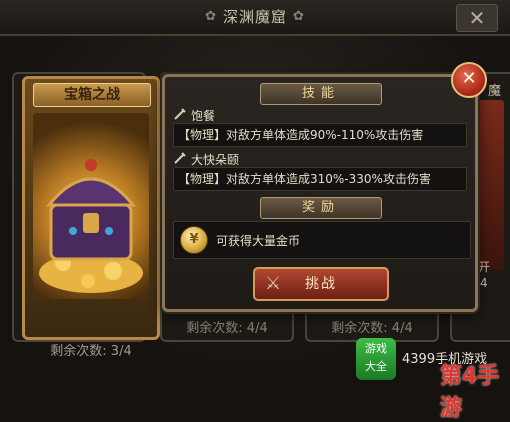 Image resolution: width=510 pixels, height=422 pixels. What do you see at coordinates (91, 351) in the screenshot?
I see `remaining-count: 剩余次数: 3/4` at bounding box center [91, 351].